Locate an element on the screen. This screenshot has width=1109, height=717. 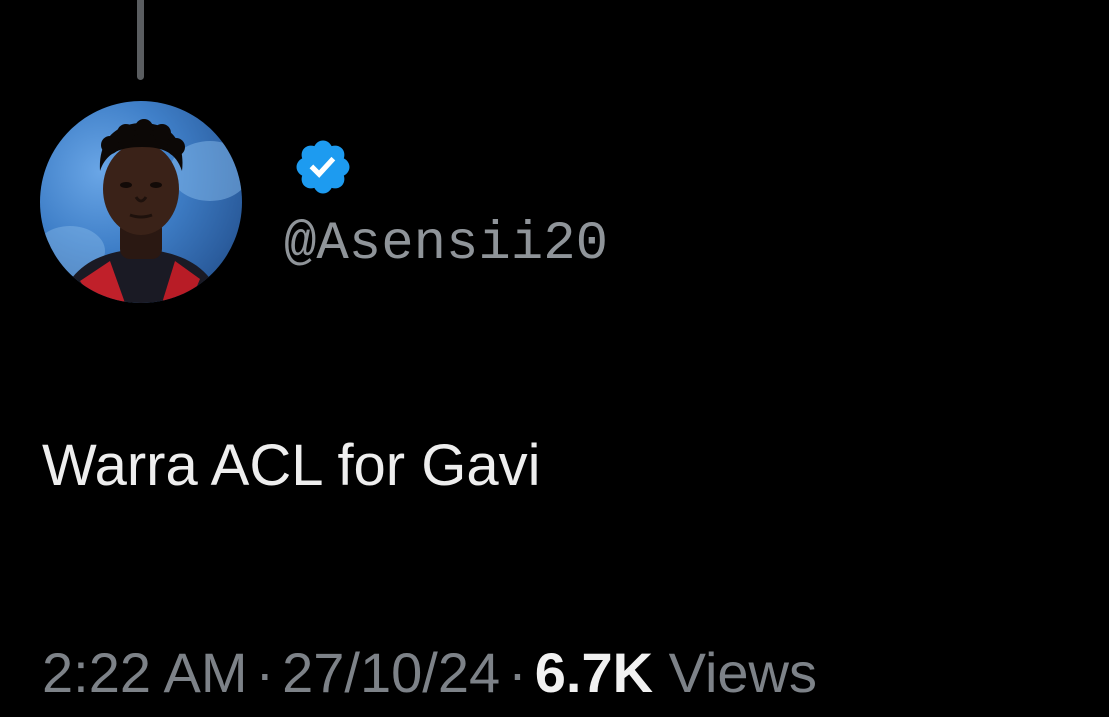
avatar-image is located at coordinates (141, 211).